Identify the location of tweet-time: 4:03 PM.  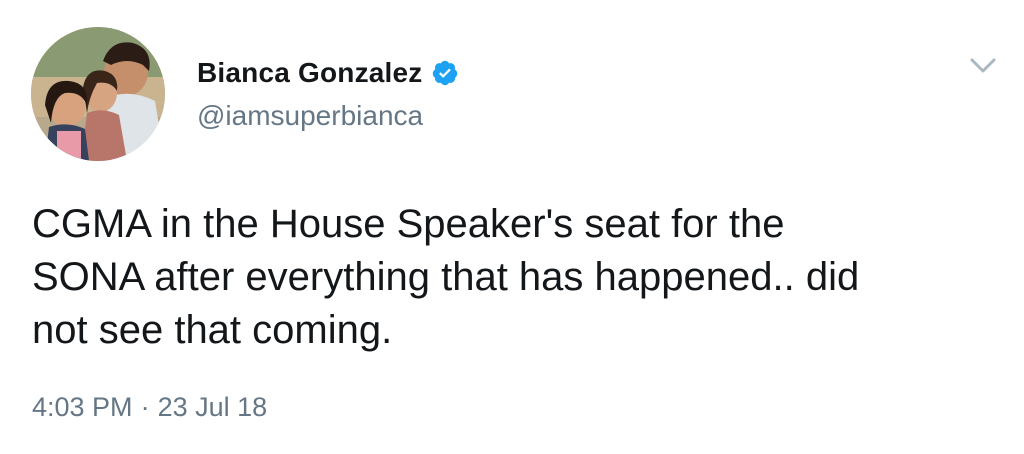
(82, 407).